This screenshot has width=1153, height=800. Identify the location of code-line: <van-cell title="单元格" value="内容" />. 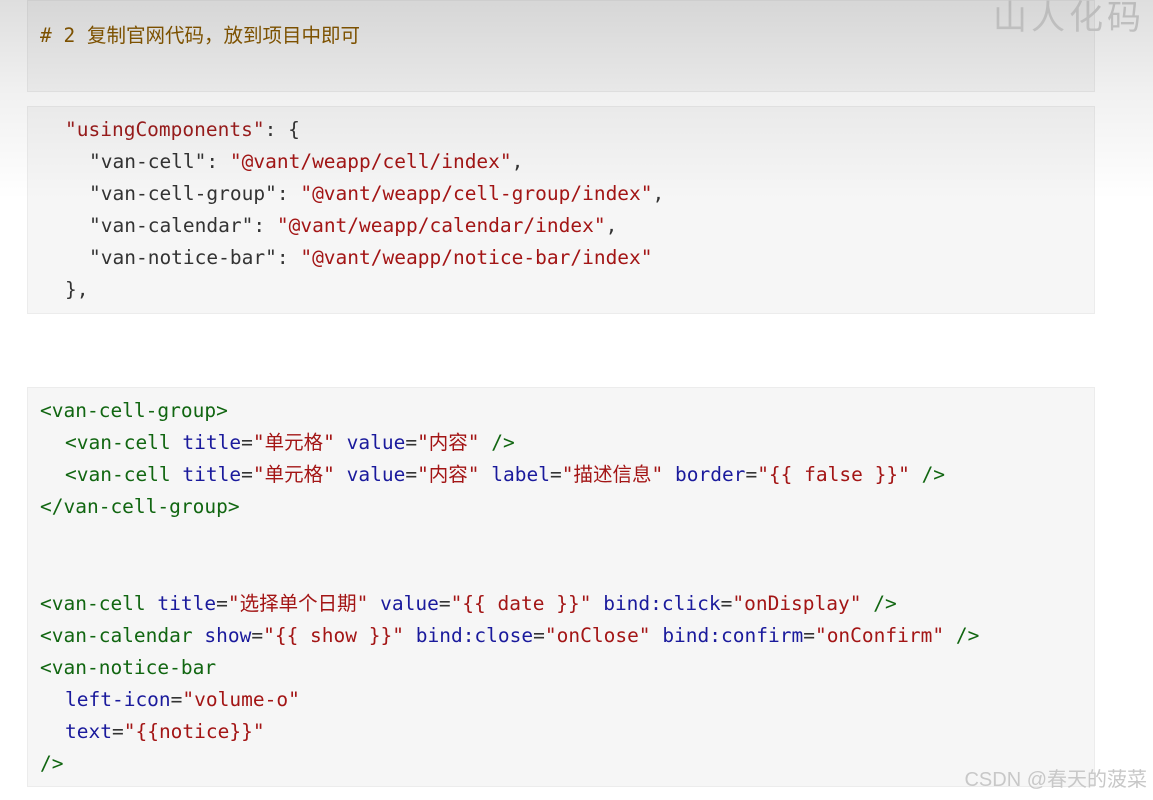
(290, 442).